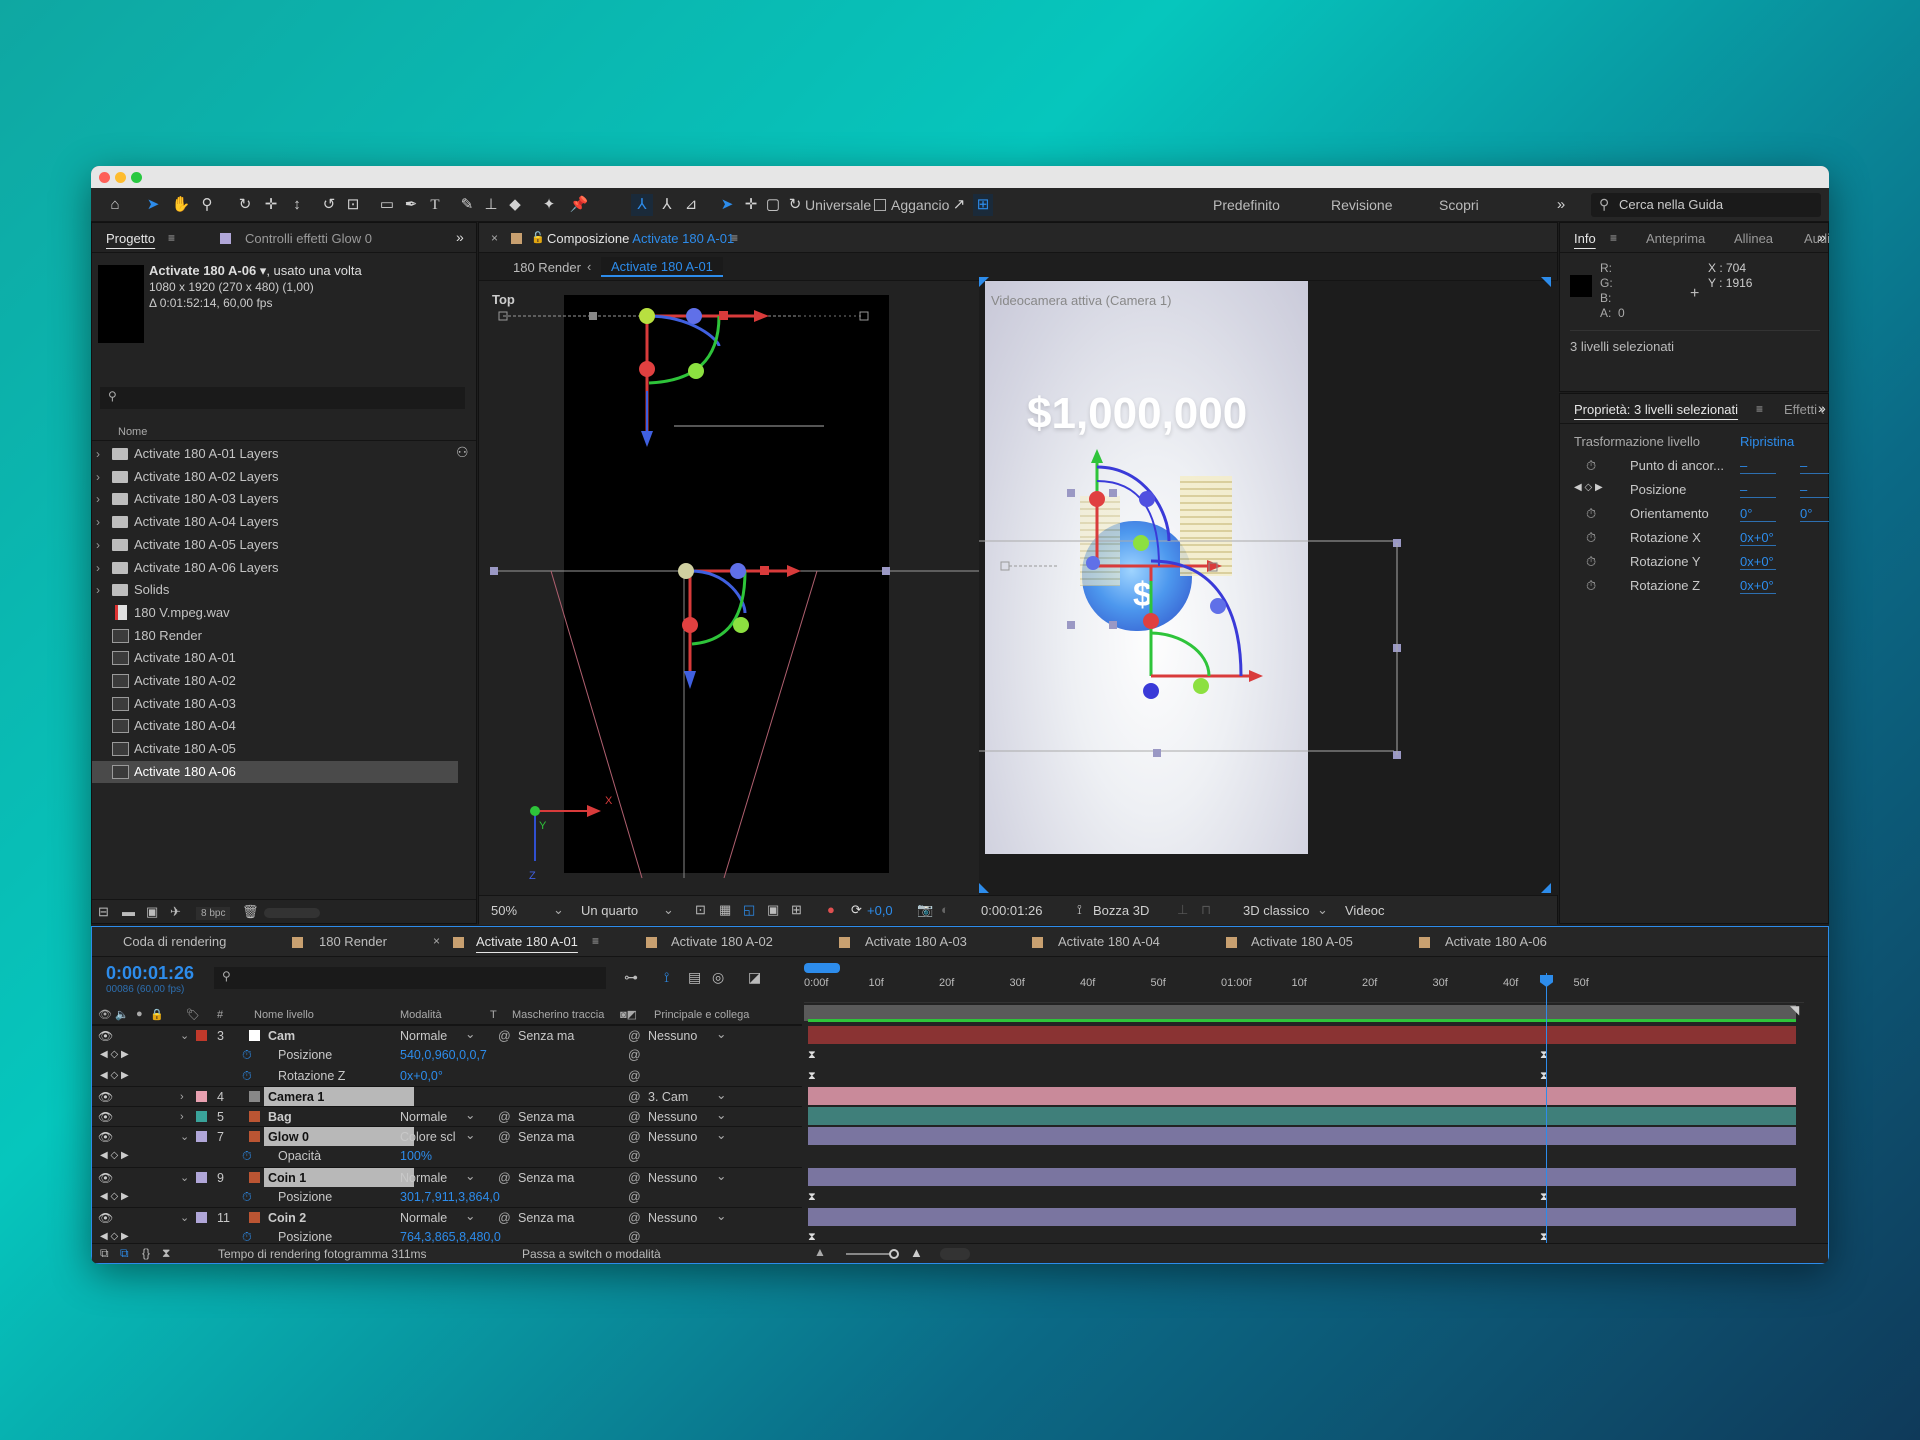  I want to click on track-matte-dropdown: Senza ma, so click(546, 1137).